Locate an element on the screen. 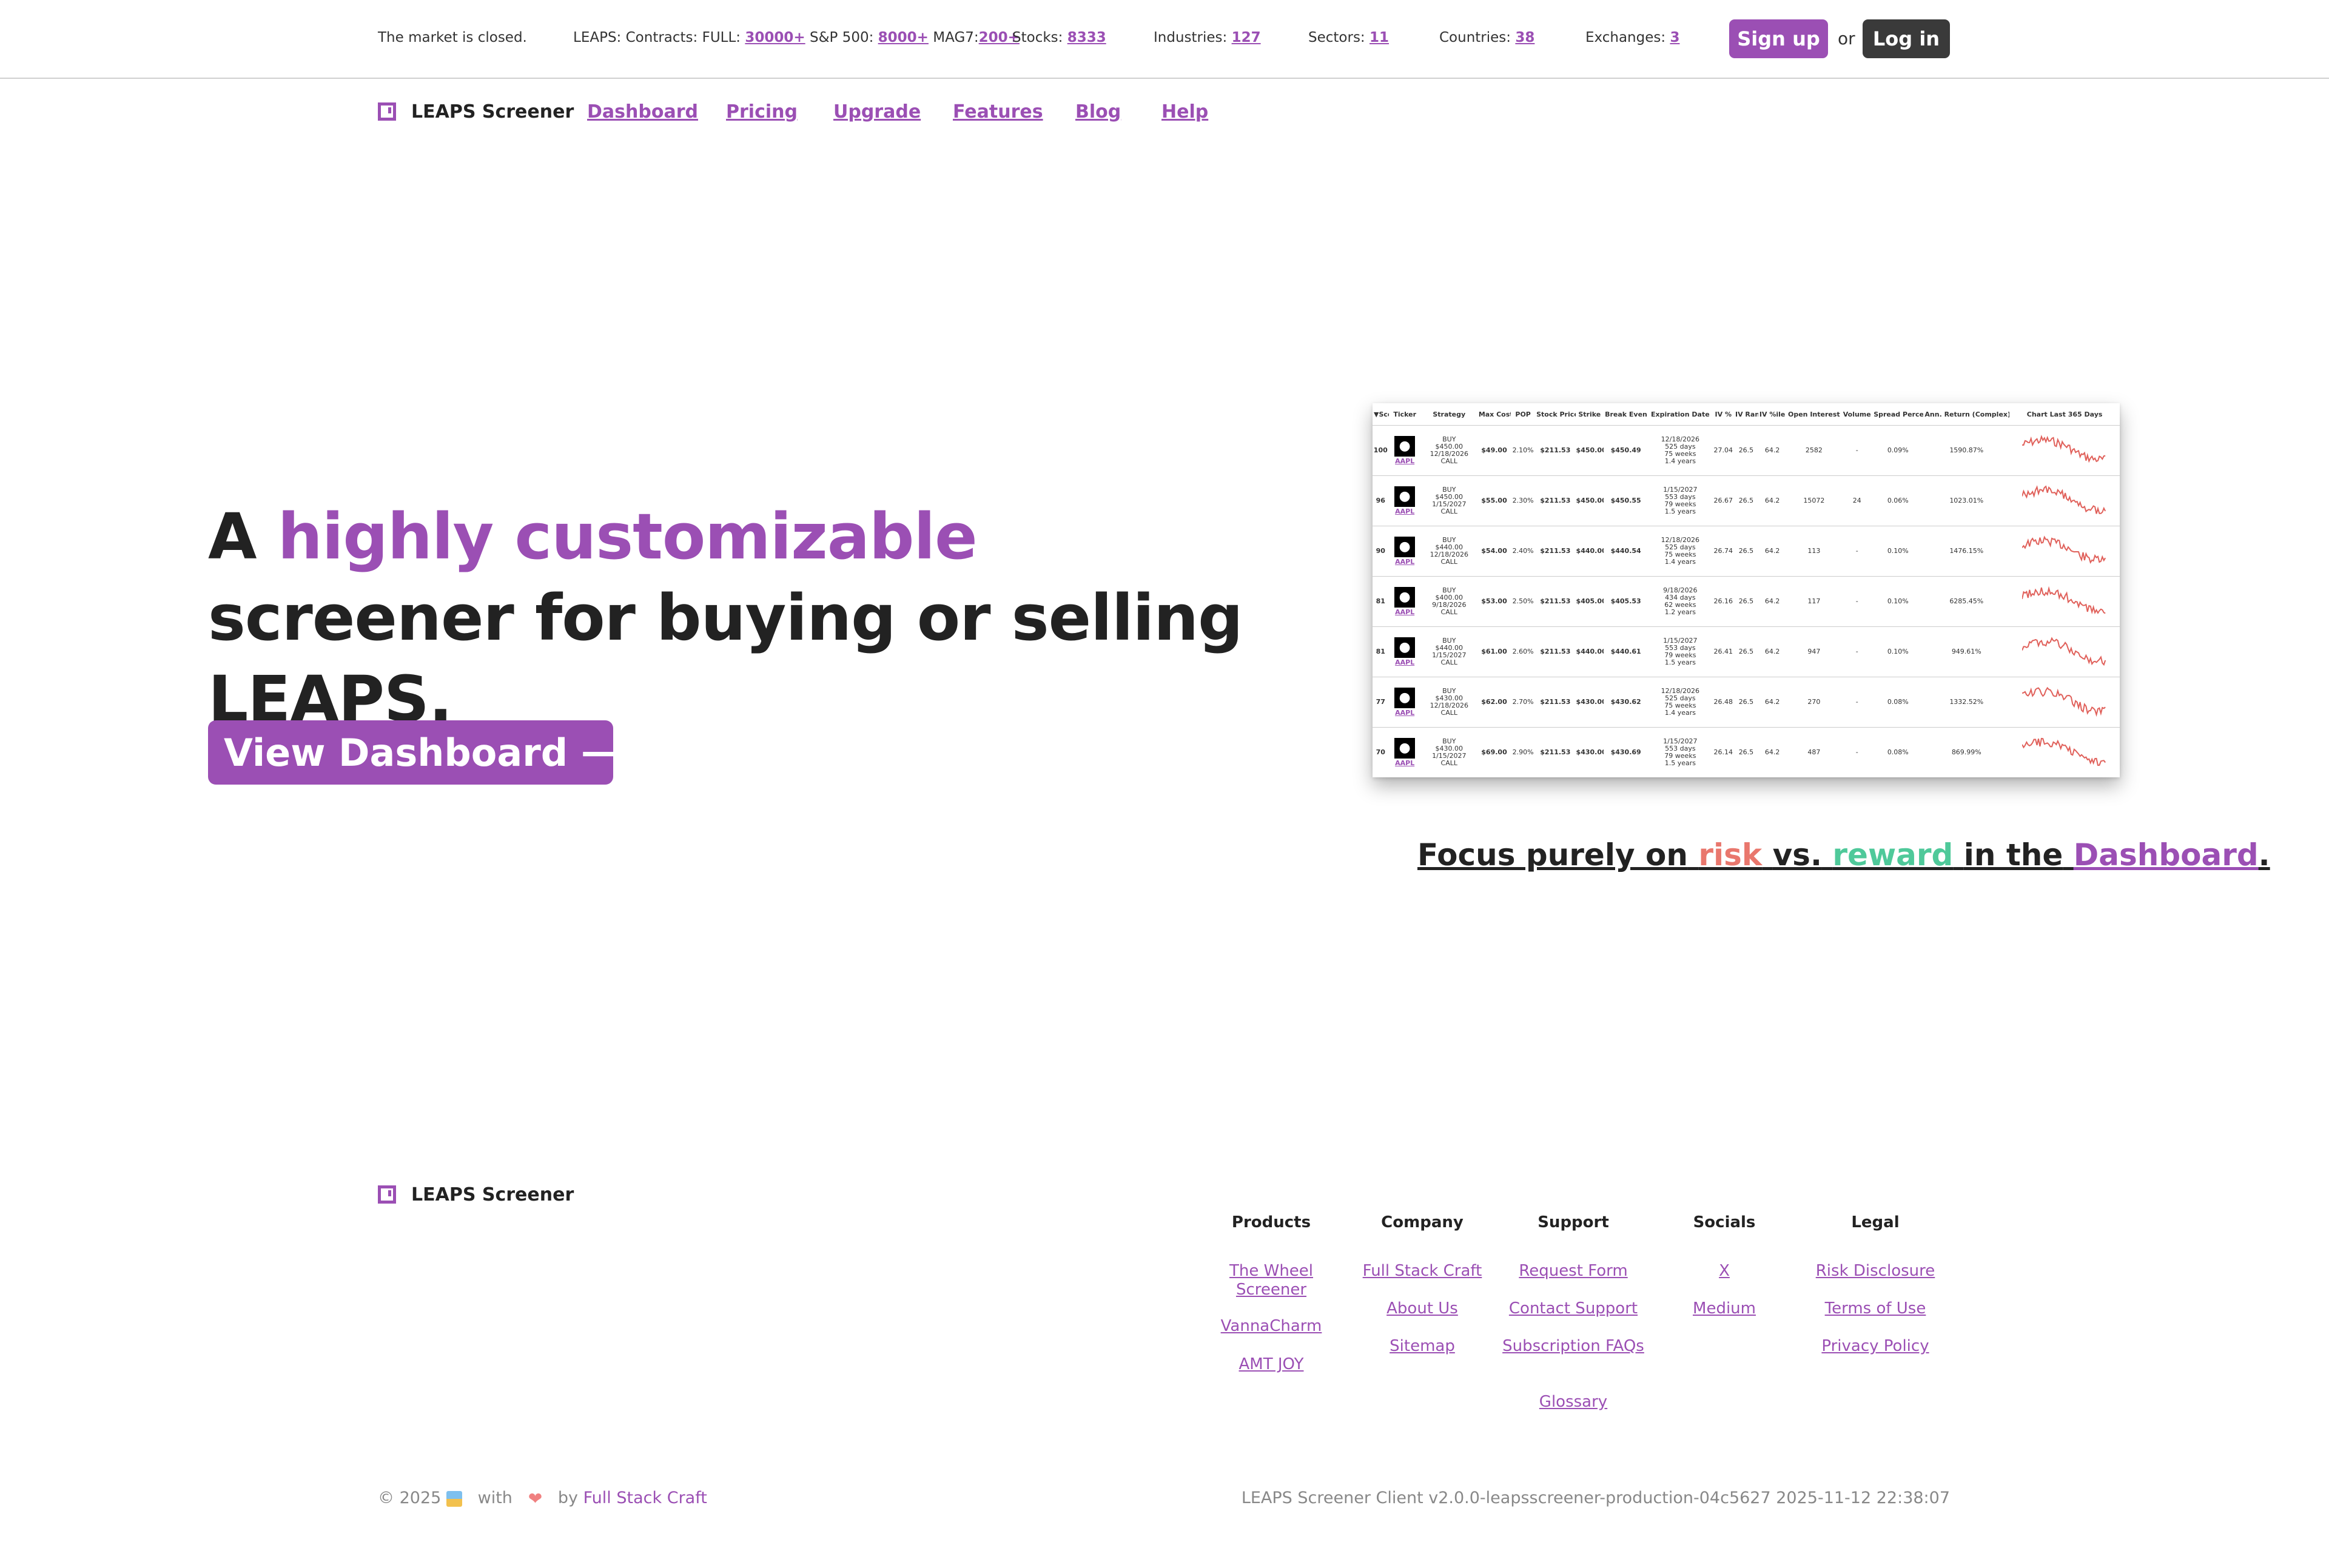 Image resolution: width=2329 pixels, height=1568 pixels. nav-pricing: Pricing is located at coordinates (762, 112).